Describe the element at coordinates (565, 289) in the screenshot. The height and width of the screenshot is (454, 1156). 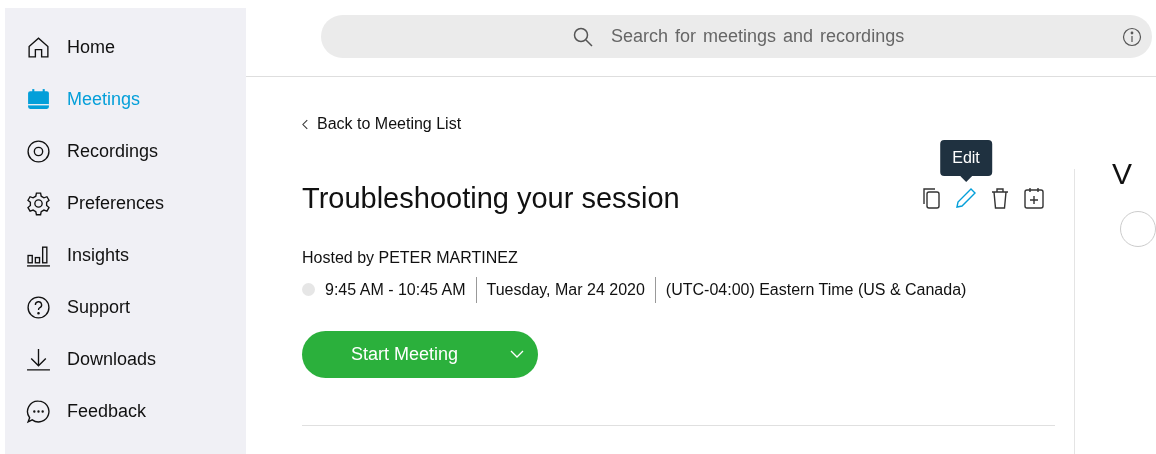
I see `meeting-date: Tuesday, Mar 24 2020` at that location.